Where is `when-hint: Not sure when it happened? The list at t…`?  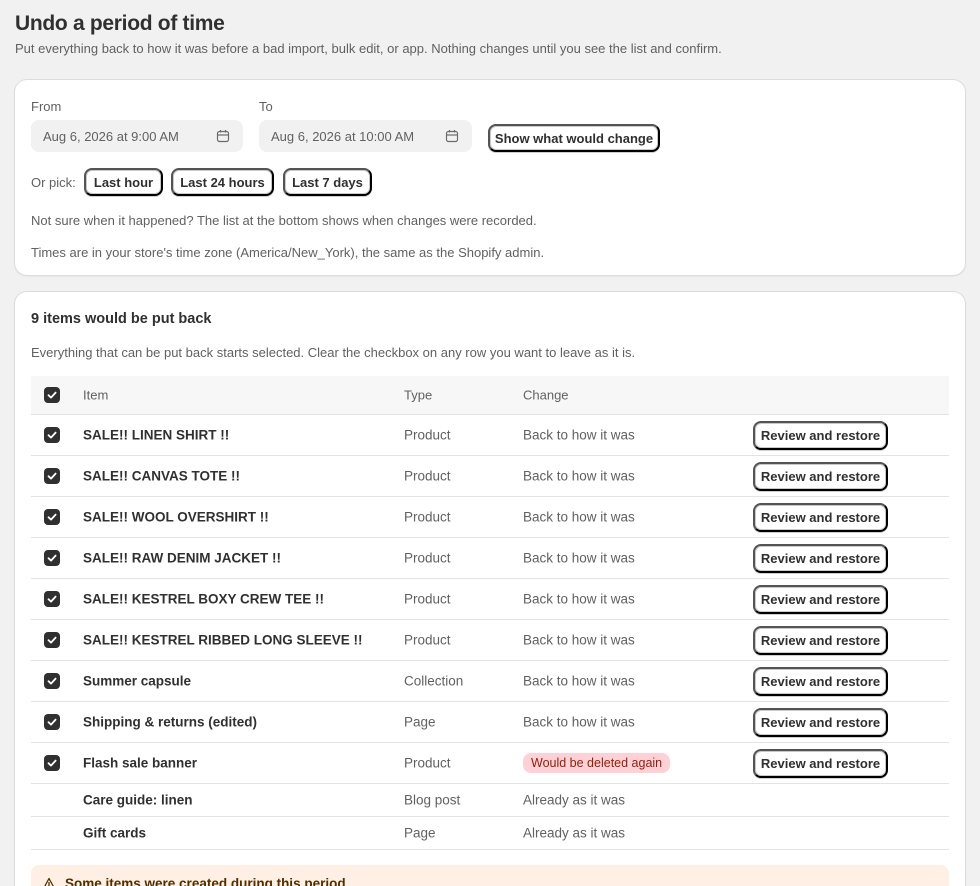
when-hint: Not sure when it happened? The list at t… is located at coordinates (284, 220).